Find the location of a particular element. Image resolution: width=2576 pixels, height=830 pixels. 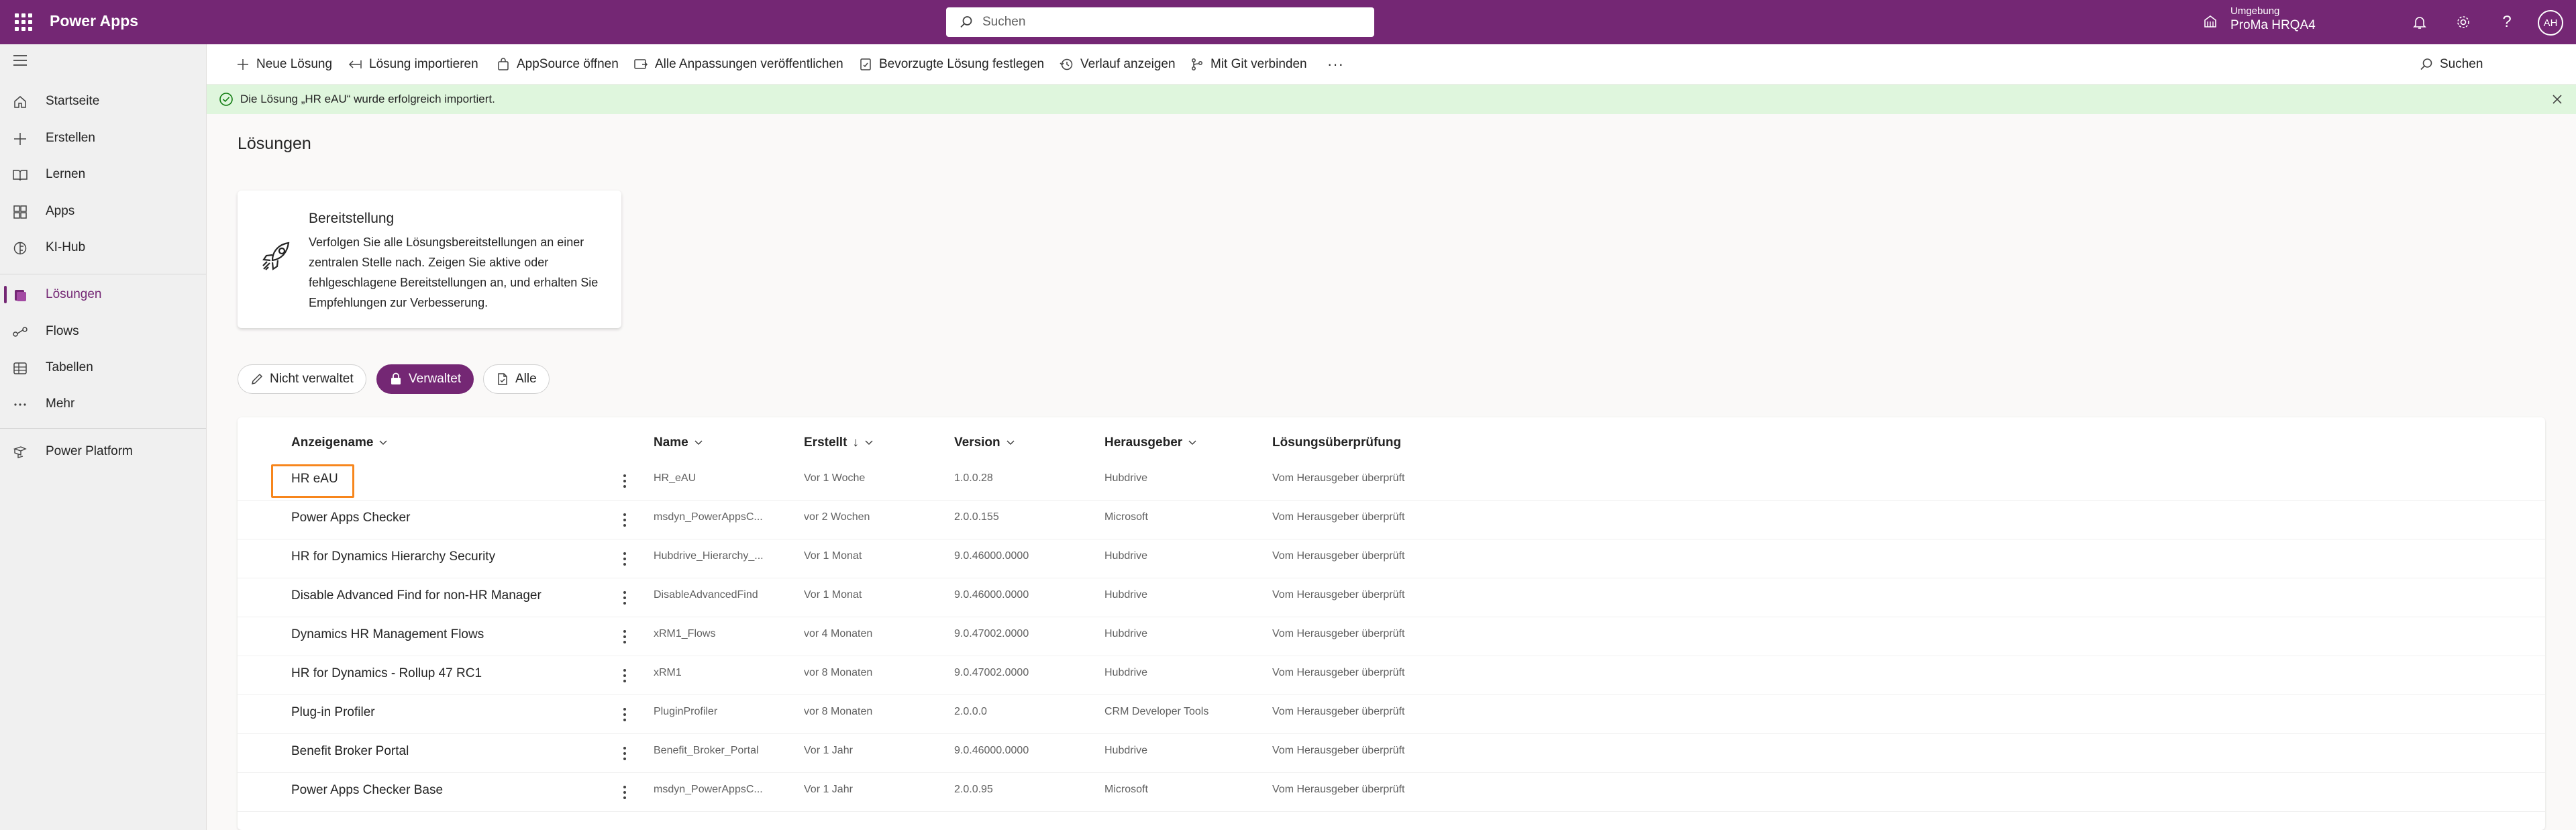

row-version: 1.0.0.28 is located at coordinates (973, 478).